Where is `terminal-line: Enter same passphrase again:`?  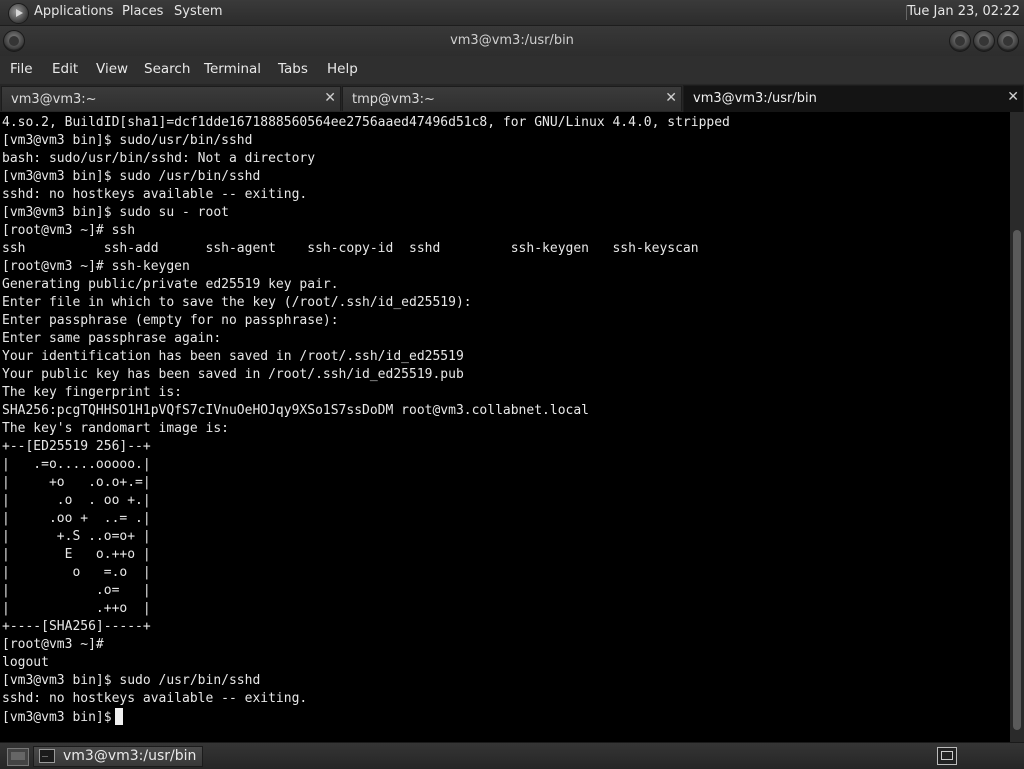 terminal-line: Enter same passphrase again: is located at coordinates (112, 338).